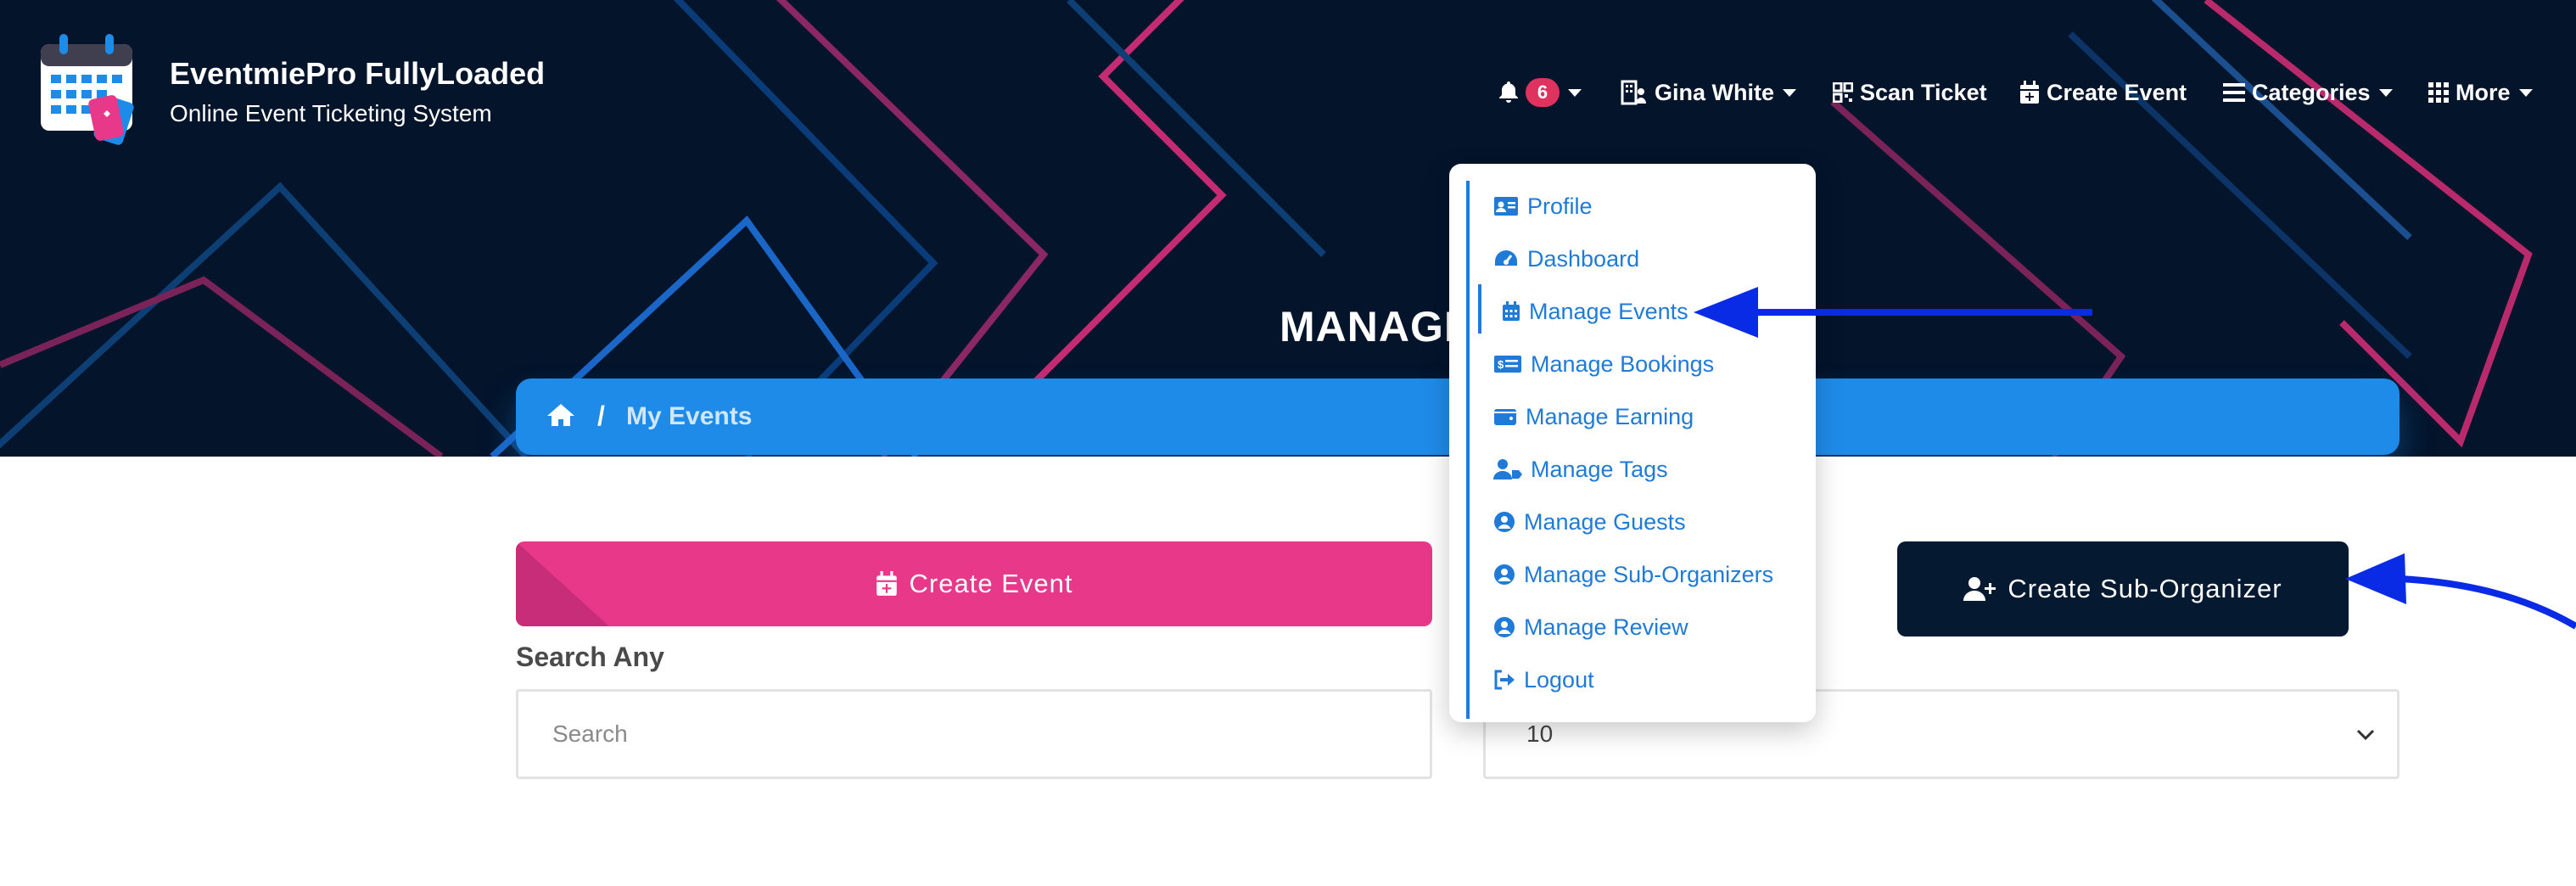 This screenshot has width=2576, height=886. I want to click on user-tag-icon, so click(1508, 469).